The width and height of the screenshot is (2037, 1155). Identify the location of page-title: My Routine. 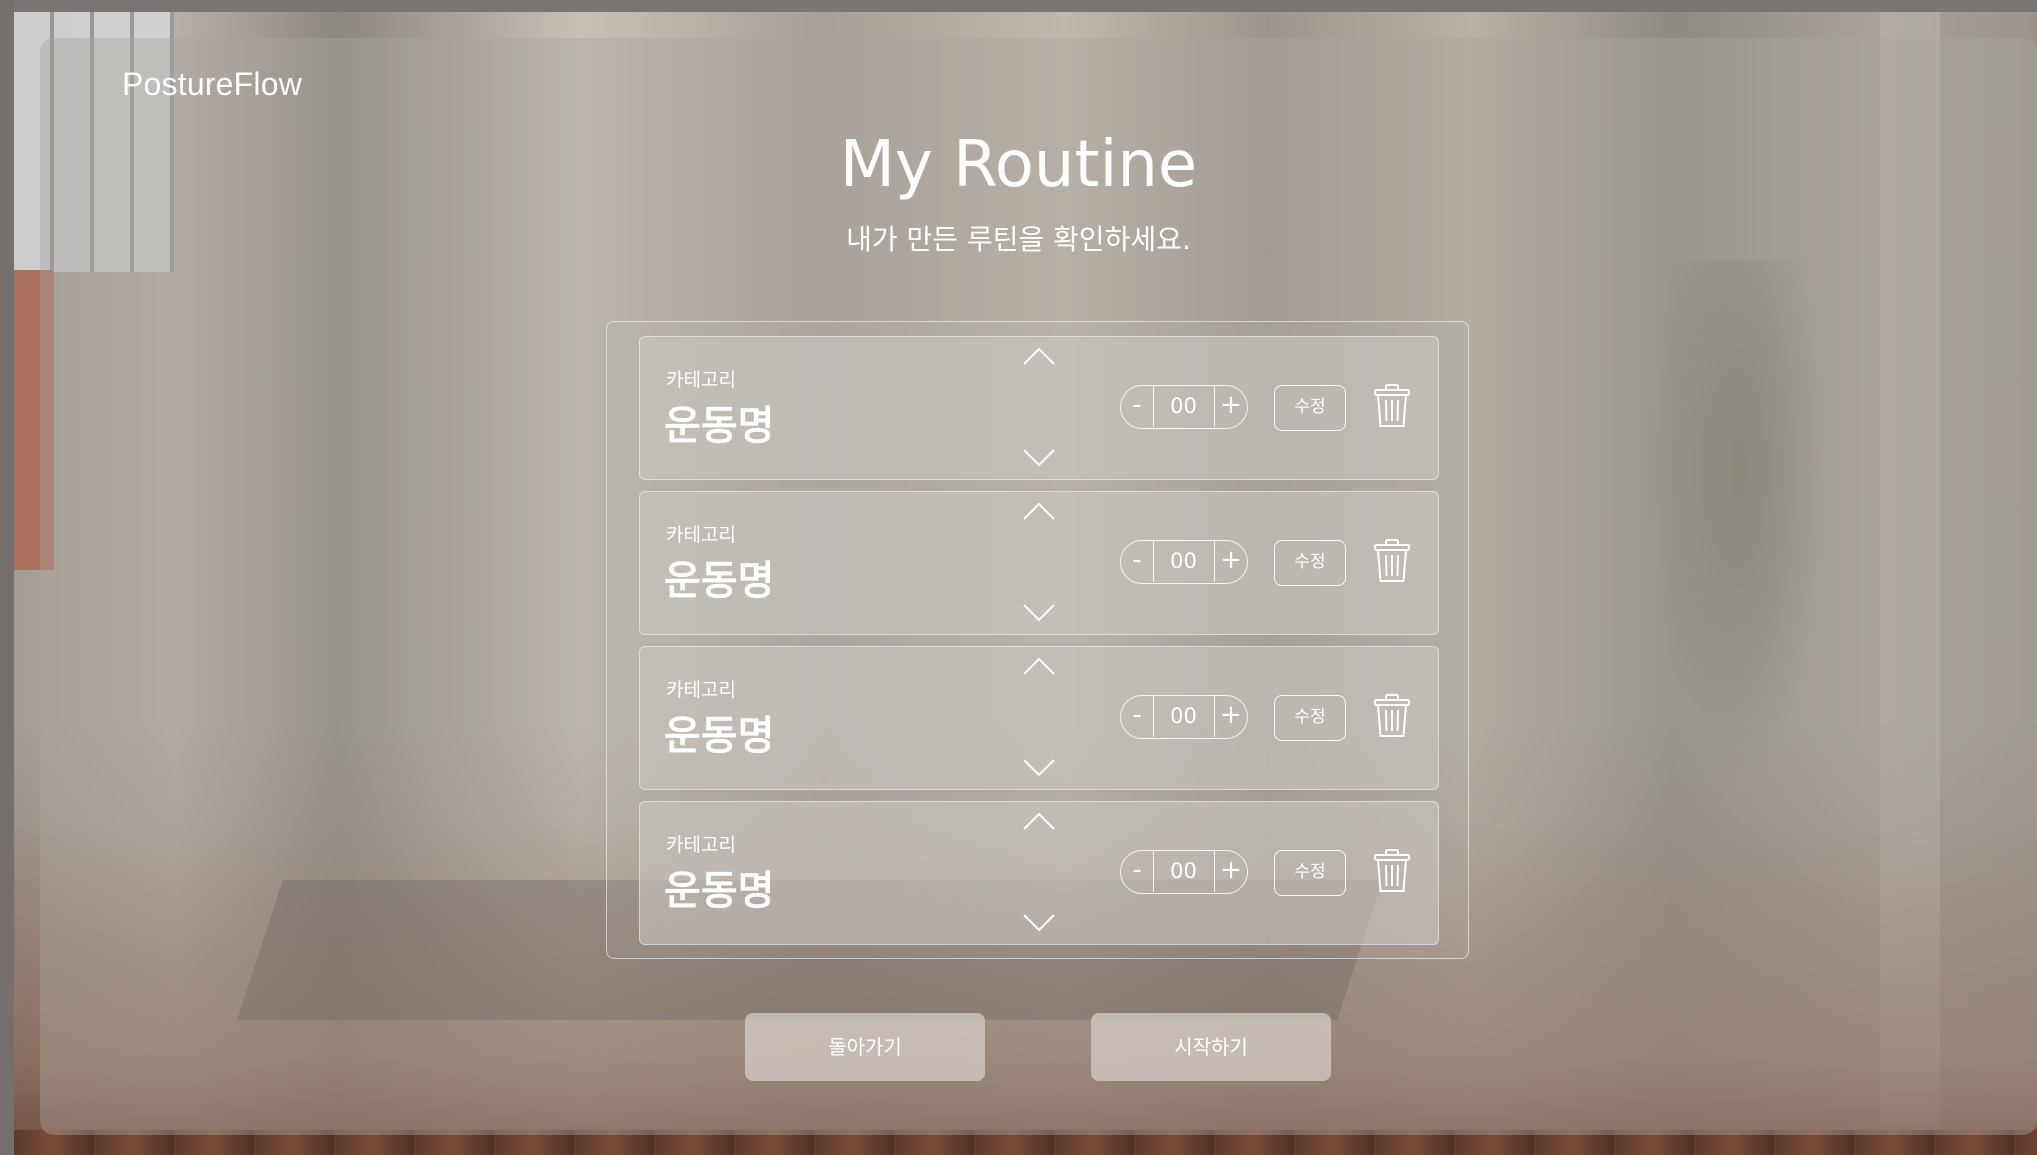
(1018, 165).